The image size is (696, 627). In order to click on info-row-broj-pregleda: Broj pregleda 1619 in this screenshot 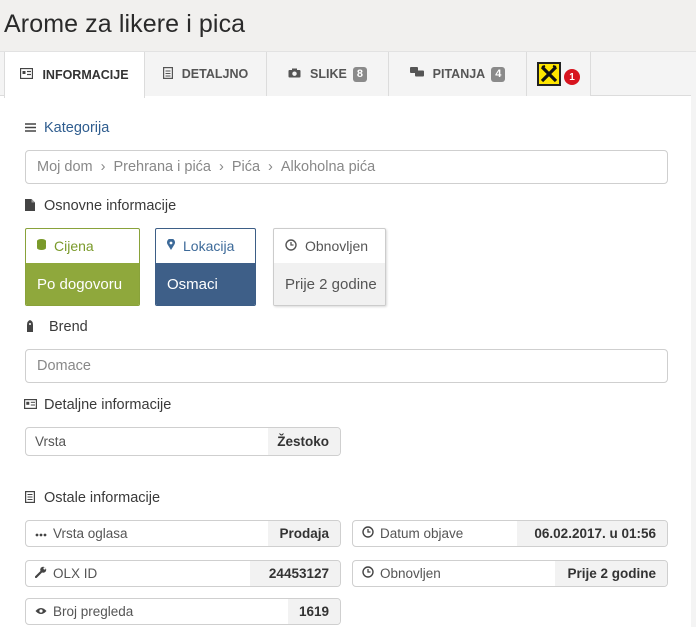, I will do `click(183, 611)`.